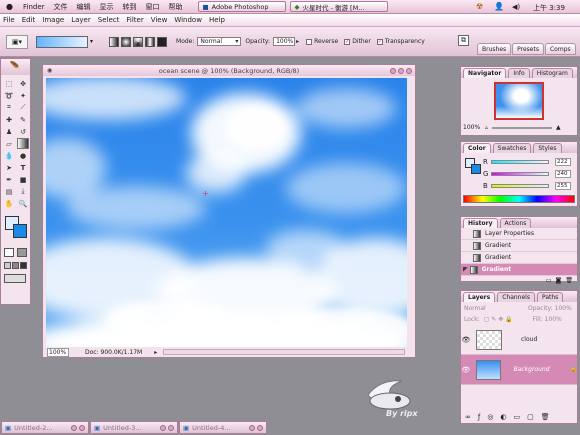 This screenshot has width=580, height=435. Describe the element at coordinates (58, 352) in the screenshot. I see `document-zoom-field: 100%` at that location.